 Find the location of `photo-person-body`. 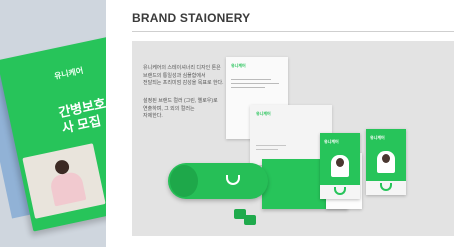

photo-person-body is located at coordinates (67, 188).